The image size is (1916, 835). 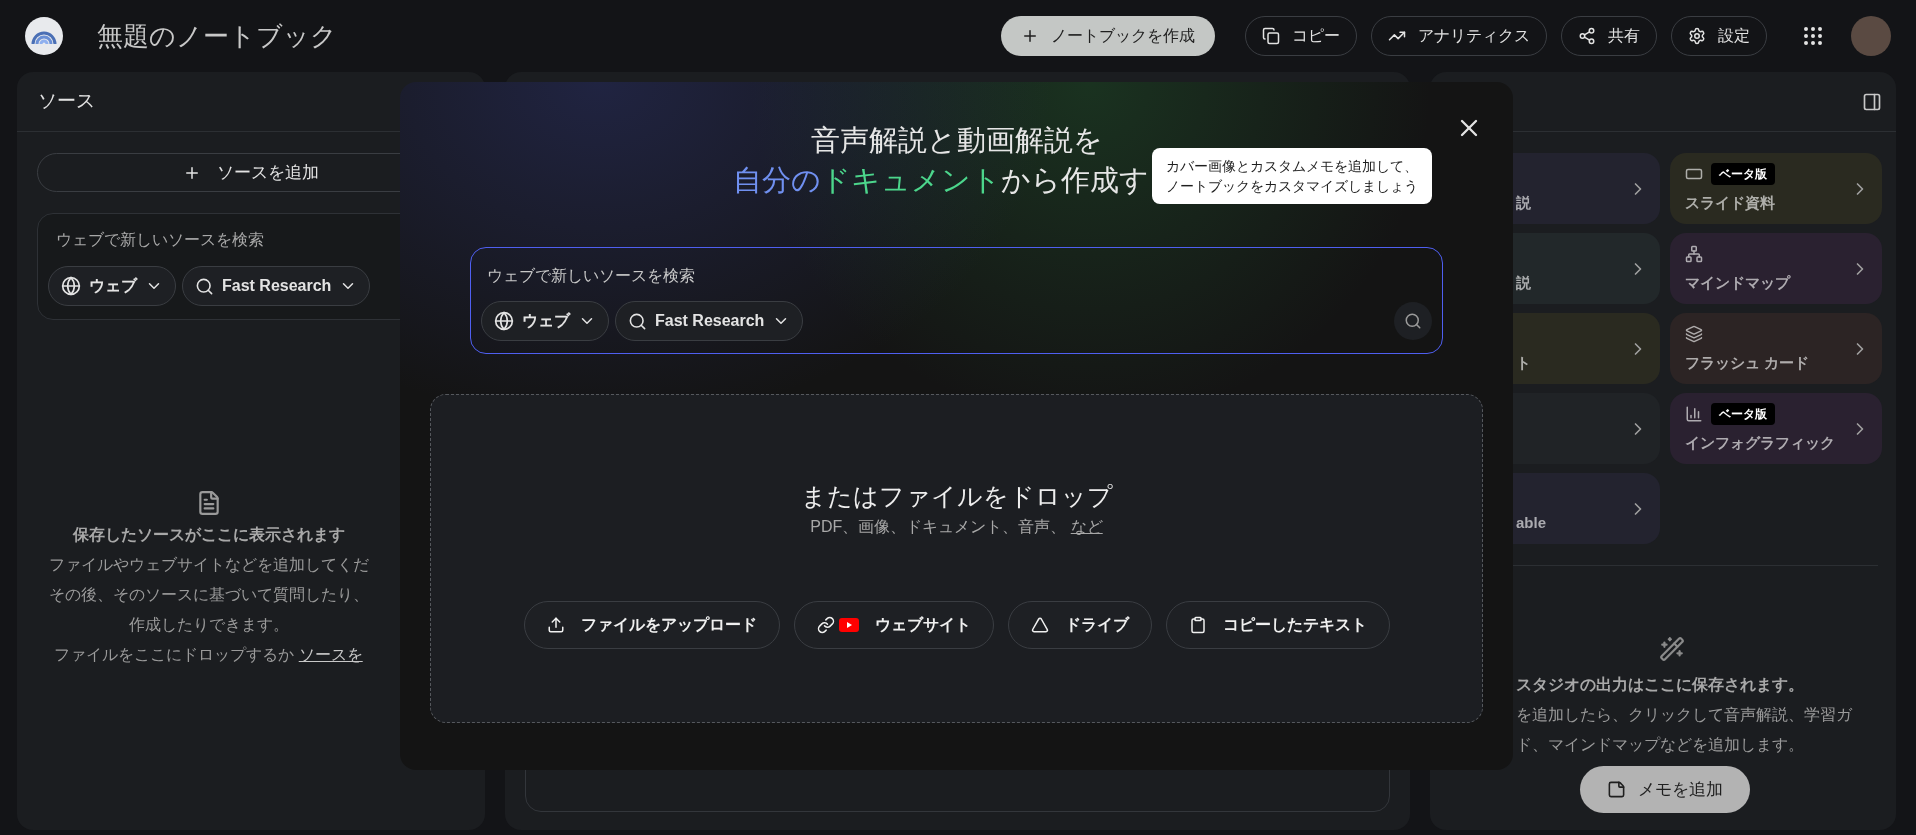 What do you see at coordinates (1694, 414) in the screenshot?
I see `bar-chart-icon` at bounding box center [1694, 414].